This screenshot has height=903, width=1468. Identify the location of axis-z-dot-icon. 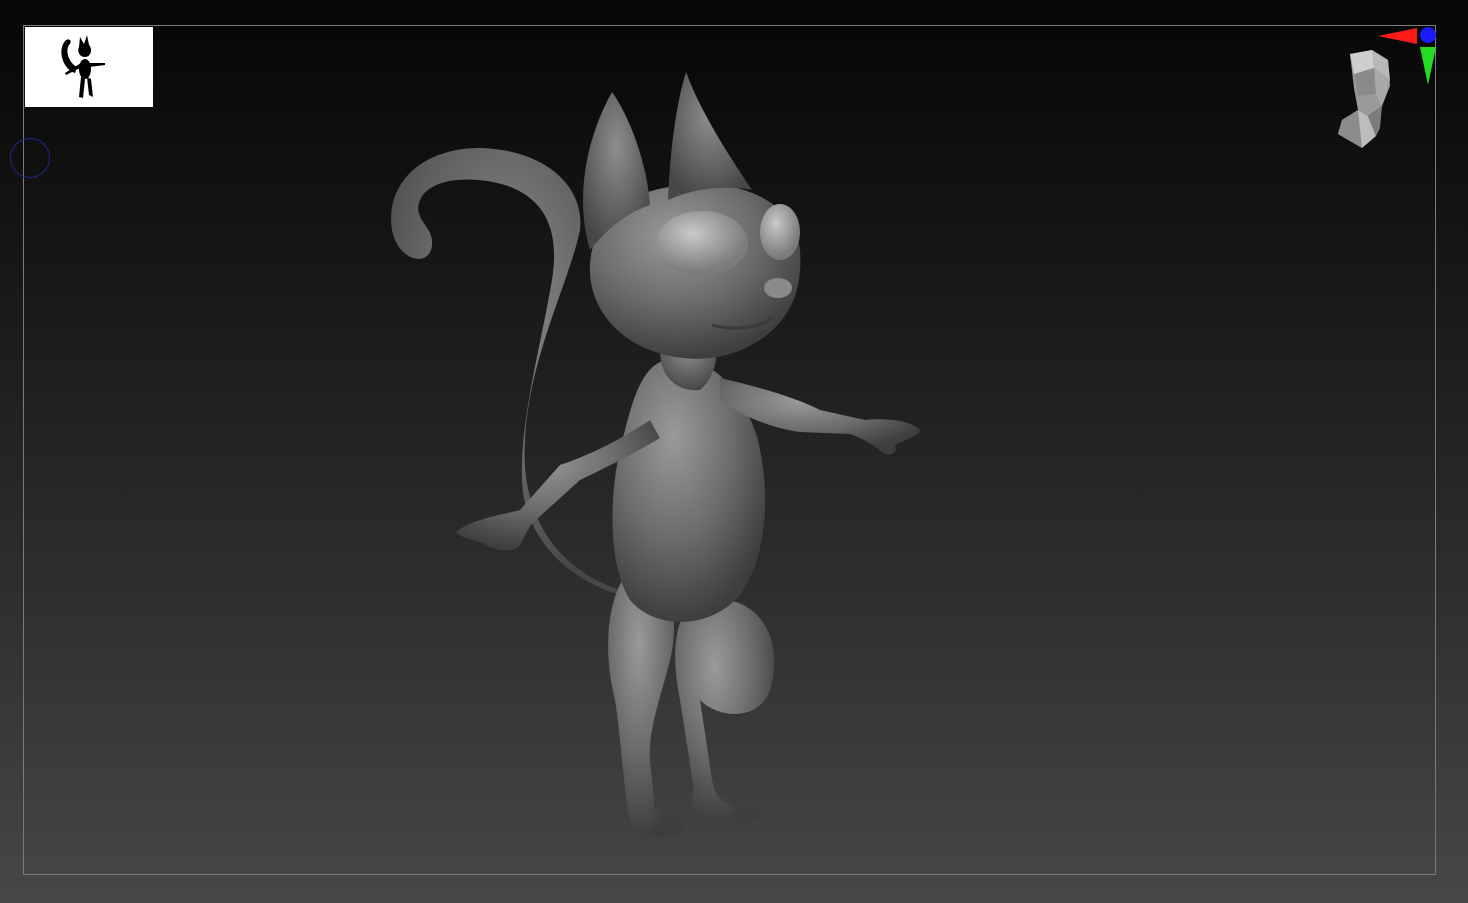
(1428, 35).